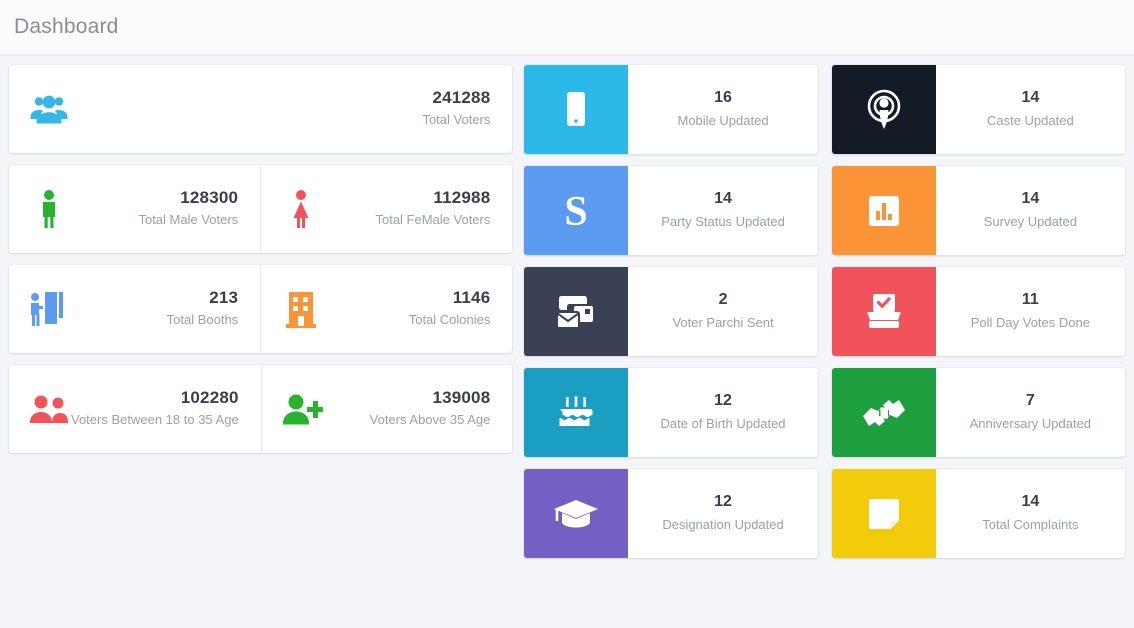 The image size is (1134, 628). What do you see at coordinates (188, 209) in the screenshot?
I see `stat-text: 128300 Total Male Voters` at bounding box center [188, 209].